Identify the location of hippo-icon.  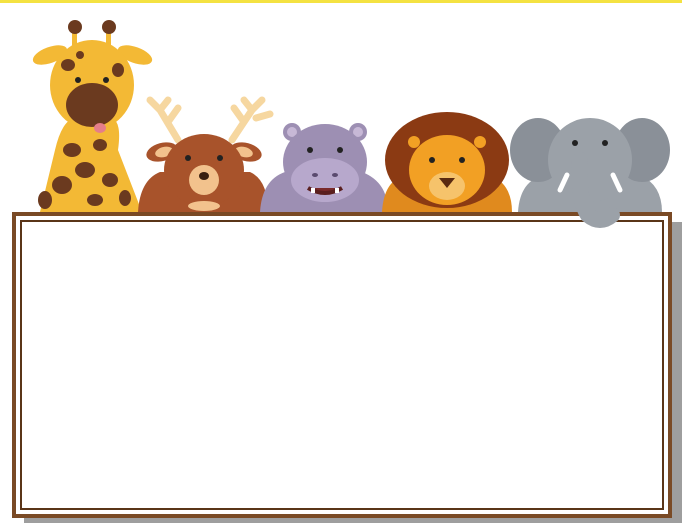
(324, 167).